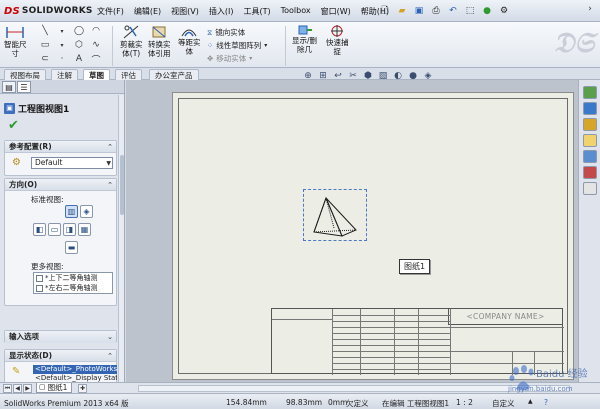 The image size is (600, 409). I want to click on sheet-tab: ▢ 图纸1, so click(54, 388).